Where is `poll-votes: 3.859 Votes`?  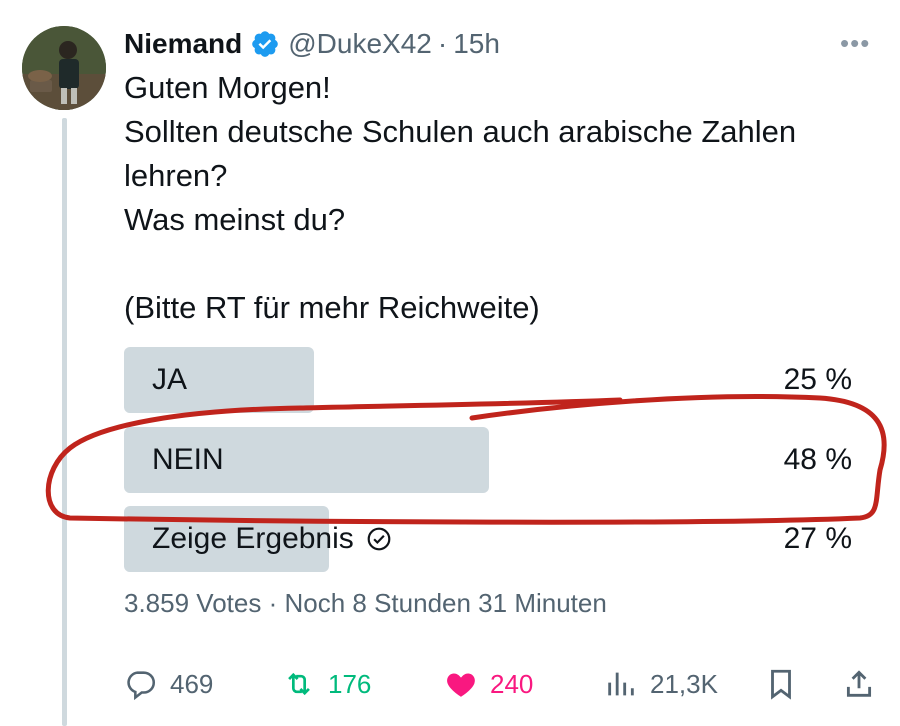
poll-votes: 3.859 Votes is located at coordinates (193, 603).